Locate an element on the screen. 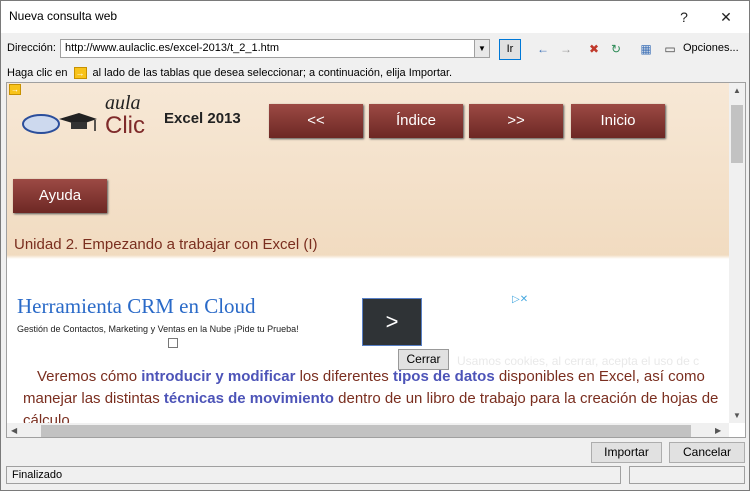 The width and height of the screenshot is (750, 491). help-site-button: Ayuda is located at coordinates (60, 196).